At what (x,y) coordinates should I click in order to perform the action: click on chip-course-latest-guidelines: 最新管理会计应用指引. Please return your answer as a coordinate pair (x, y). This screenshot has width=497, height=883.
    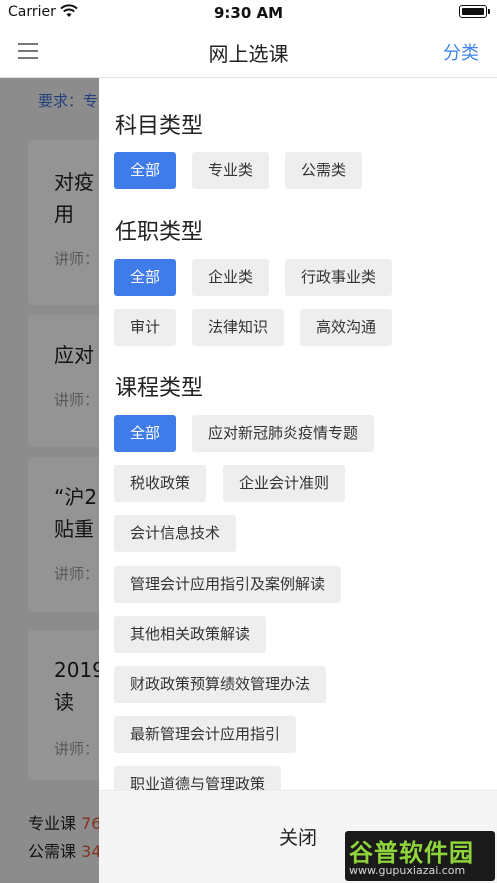
    Looking at the image, I should click on (205, 734).